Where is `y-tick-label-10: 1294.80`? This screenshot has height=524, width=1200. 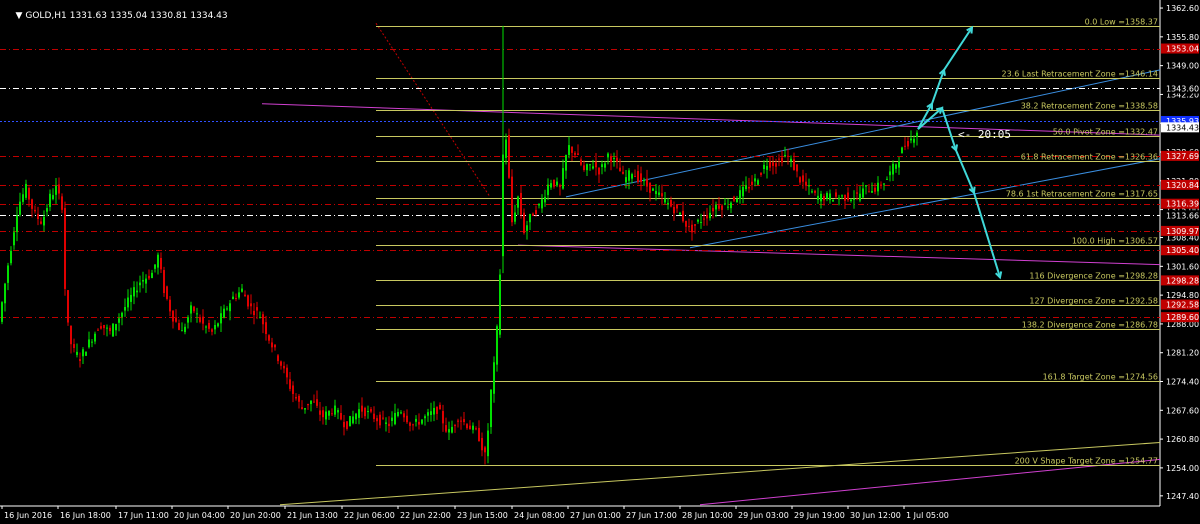
y-tick-label-10: 1294.80 is located at coordinates (1182, 295).